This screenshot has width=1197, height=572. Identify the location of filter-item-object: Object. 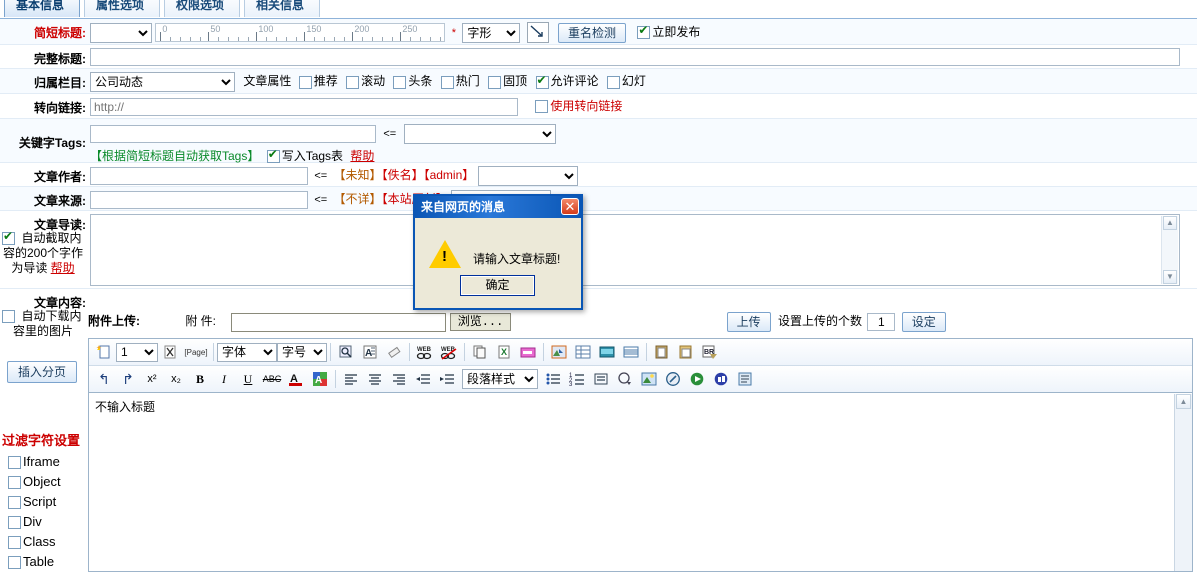
(43, 482).